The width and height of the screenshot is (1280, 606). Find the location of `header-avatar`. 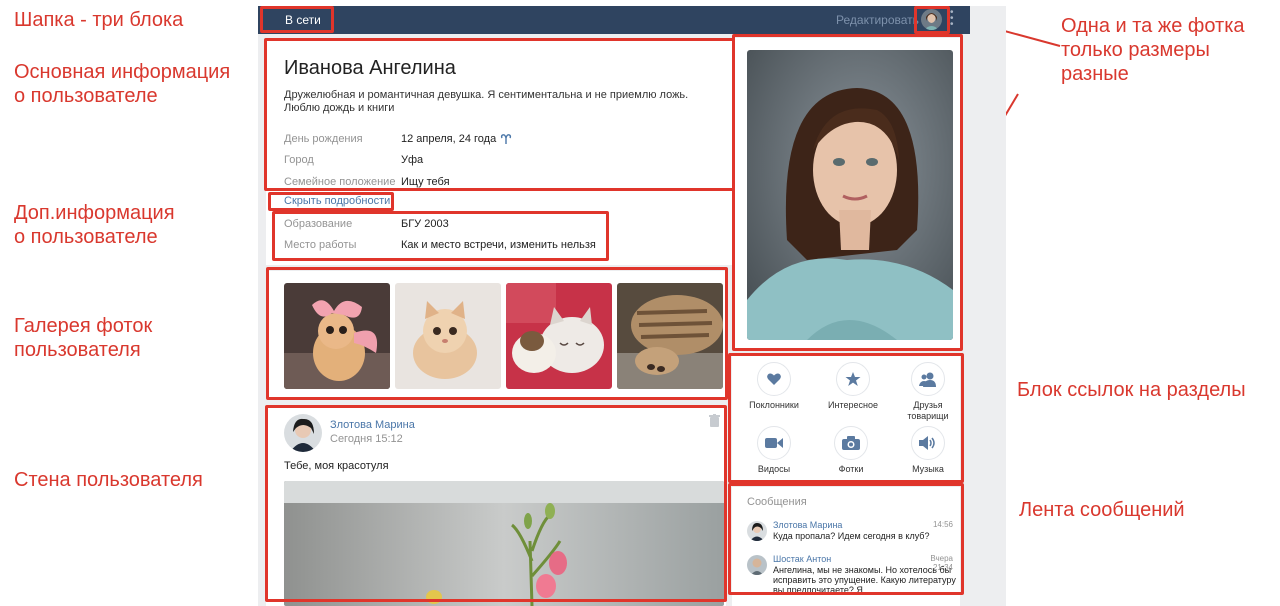

header-avatar is located at coordinates (931, 19).